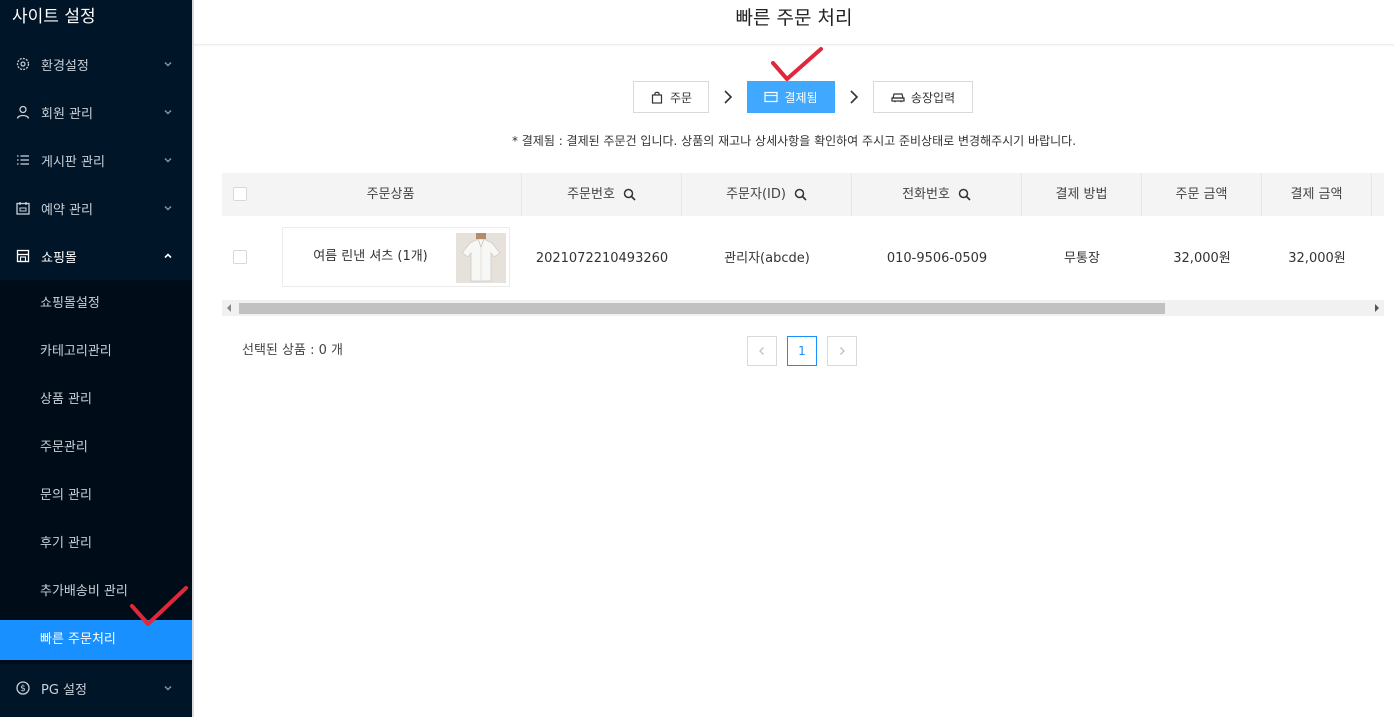  What do you see at coordinates (64, 690) in the screenshot?
I see `sidebar-item-label: PG 설정` at bounding box center [64, 690].